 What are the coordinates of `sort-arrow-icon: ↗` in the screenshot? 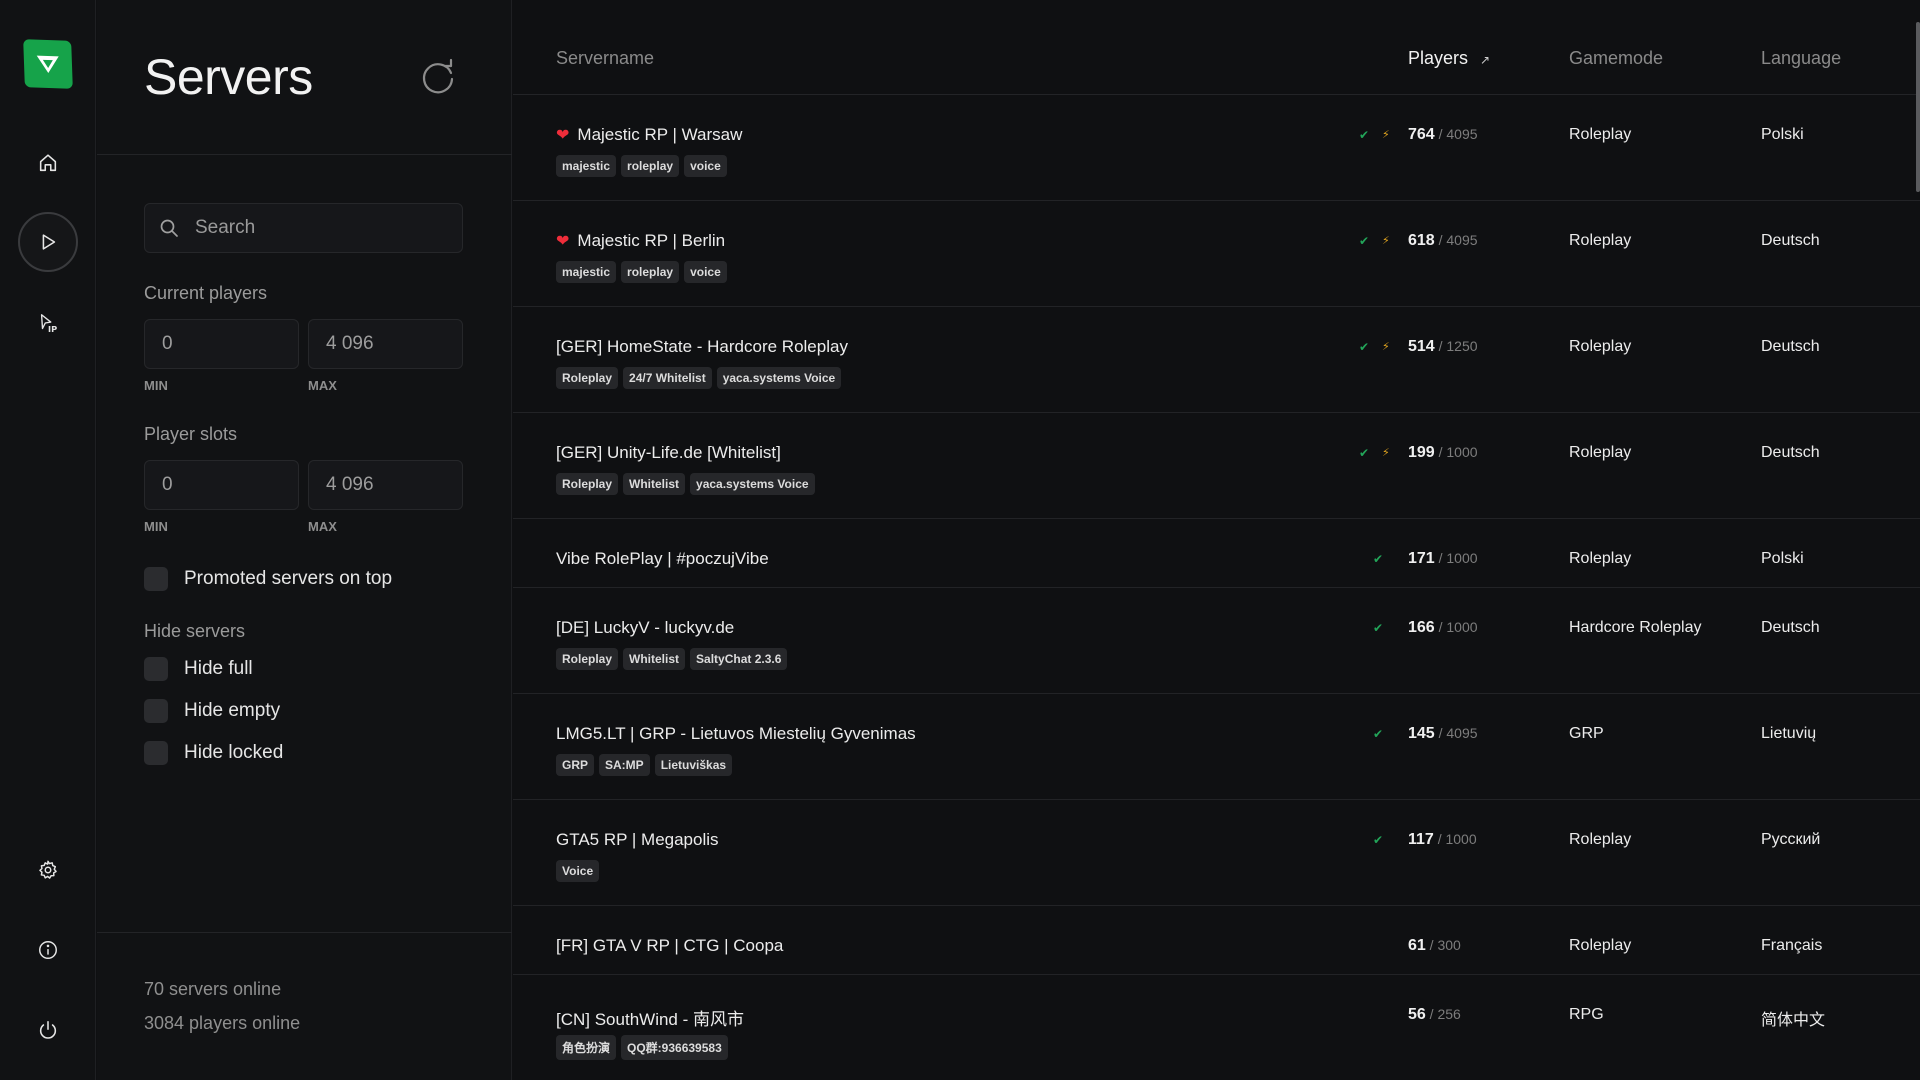 It's located at (1485, 60).